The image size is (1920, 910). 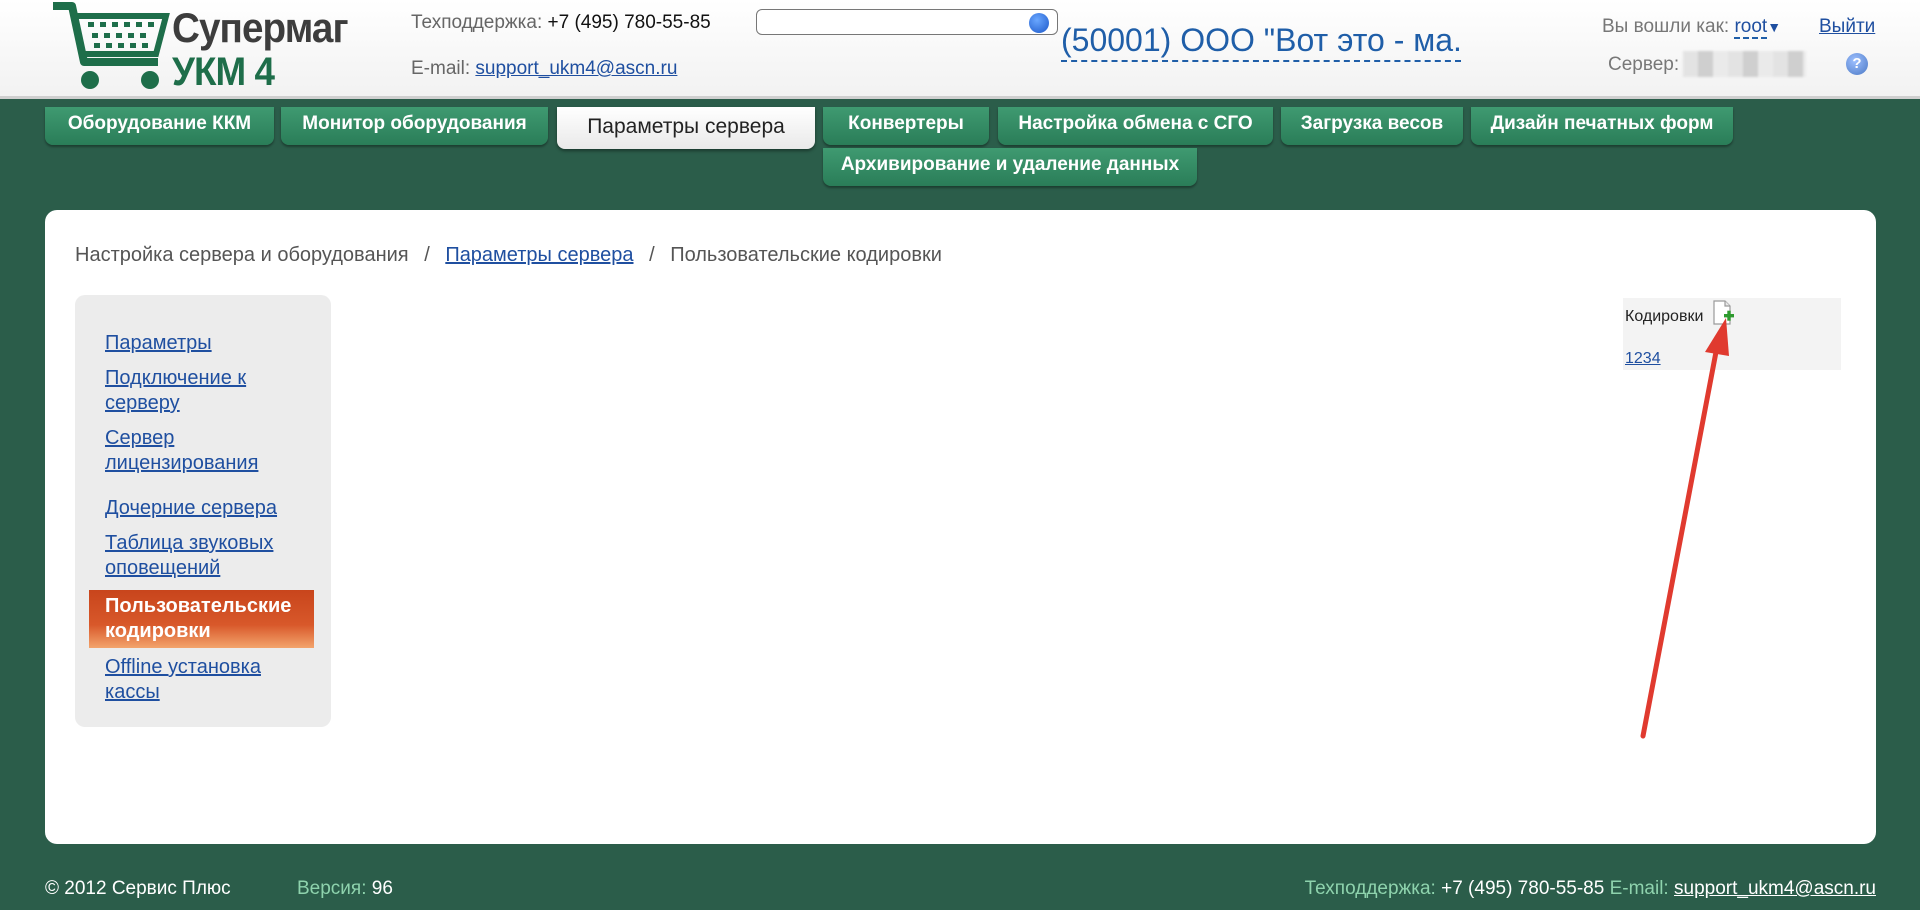 What do you see at coordinates (686, 128) in the screenshot?
I see `tab-server-parameters: Параметры сервера` at bounding box center [686, 128].